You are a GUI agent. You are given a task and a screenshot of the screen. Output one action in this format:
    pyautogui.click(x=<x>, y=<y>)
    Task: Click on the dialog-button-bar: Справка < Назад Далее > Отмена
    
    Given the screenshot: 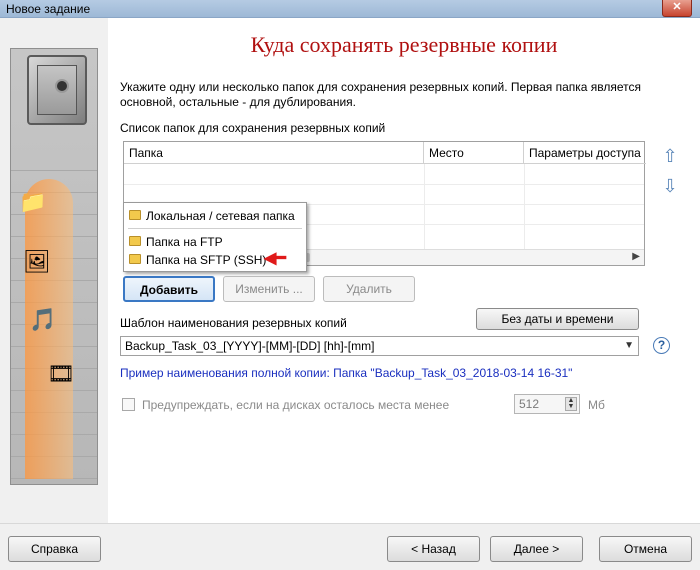 What is the action you would take?
    pyautogui.click(x=350, y=546)
    